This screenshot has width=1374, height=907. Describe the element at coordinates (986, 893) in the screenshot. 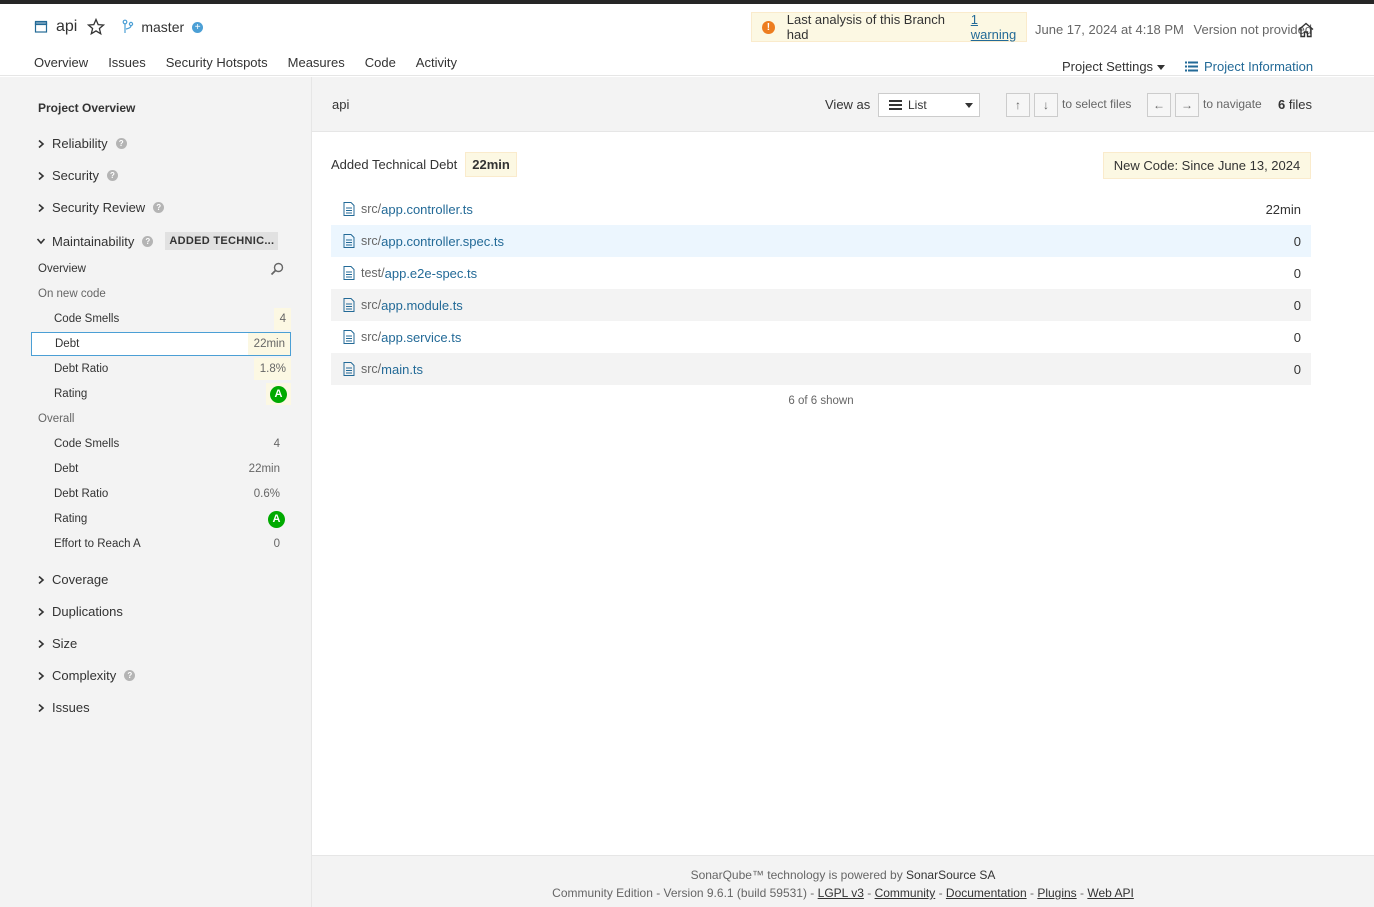

I see `footer-documentation-link: Documentation` at that location.